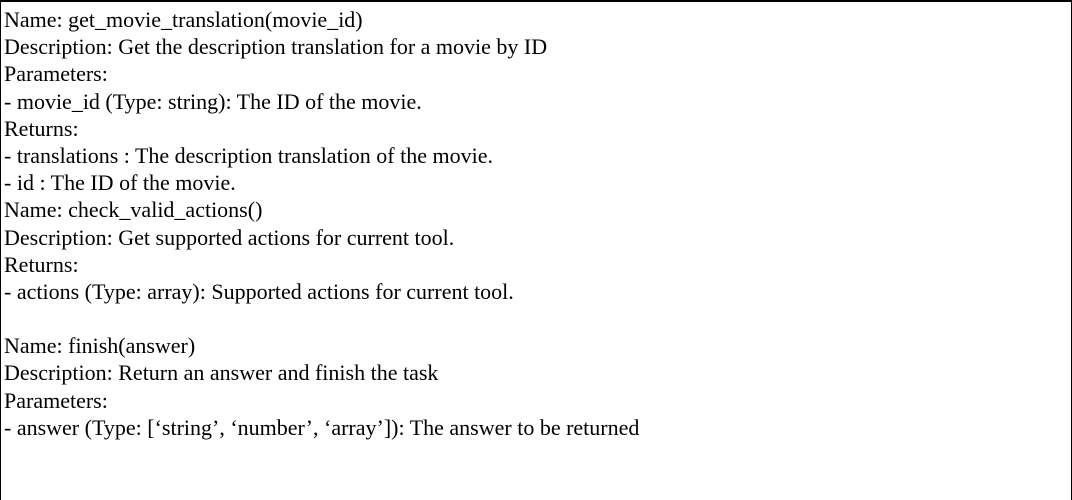  What do you see at coordinates (120, 183) in the screenshot?
I see `return-line: - id : The ID of the movie.` at bounding box center [120, 183].